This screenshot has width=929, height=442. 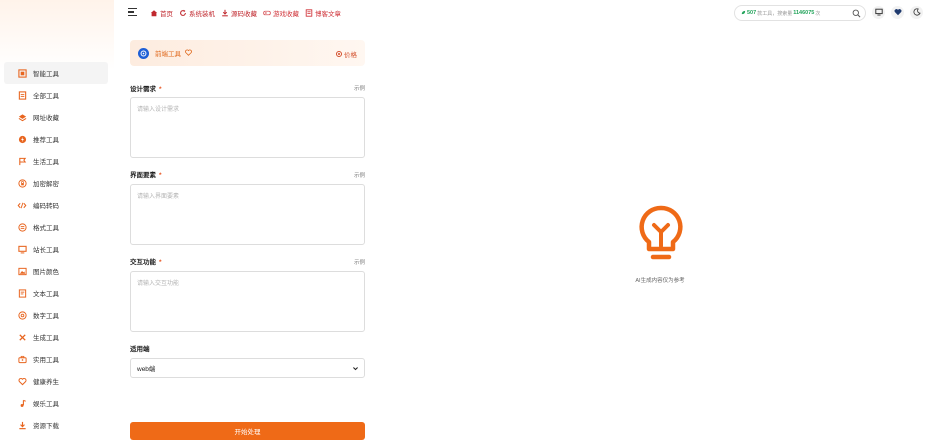 What do you see at coordinates (143, 175) in the screenshot?
I see `field-label-text: 界面要素` at bounding box center [143, 175].